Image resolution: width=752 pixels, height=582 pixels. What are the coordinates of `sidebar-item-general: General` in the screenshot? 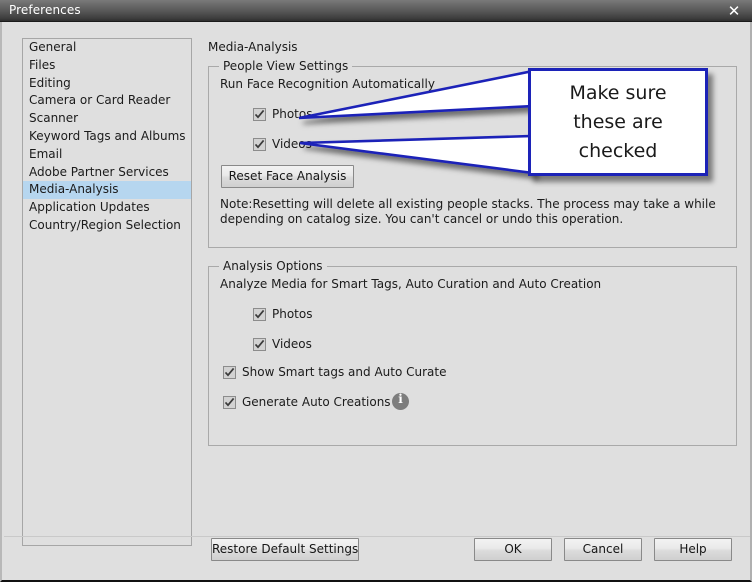 It's located at (107, 48).